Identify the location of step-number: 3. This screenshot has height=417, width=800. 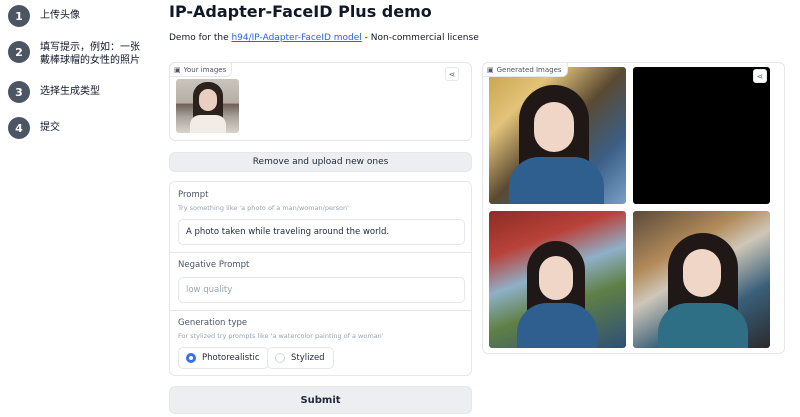
(19, 92).